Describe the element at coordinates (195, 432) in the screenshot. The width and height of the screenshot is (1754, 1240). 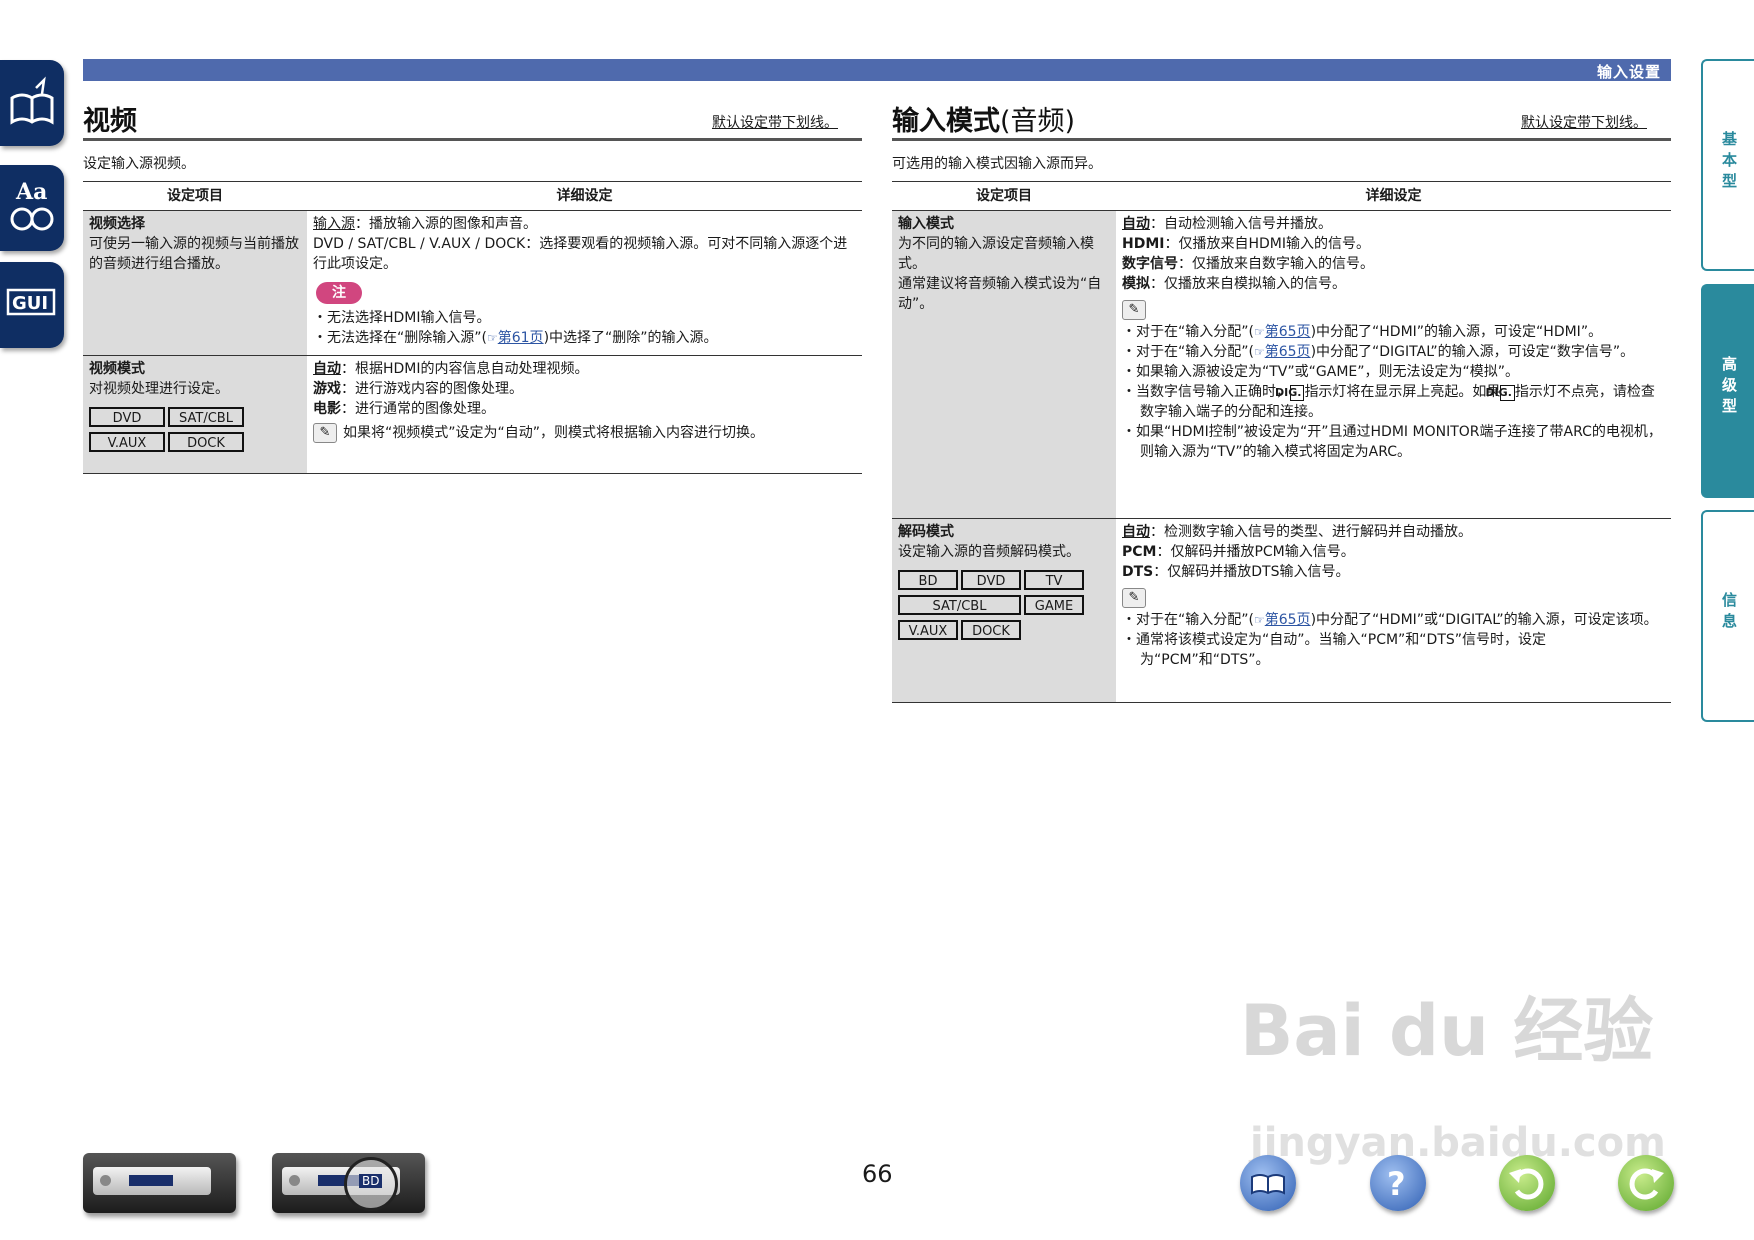
I see `source-grid: DVD SAT/CBL V.AUX DOCK` at that location.